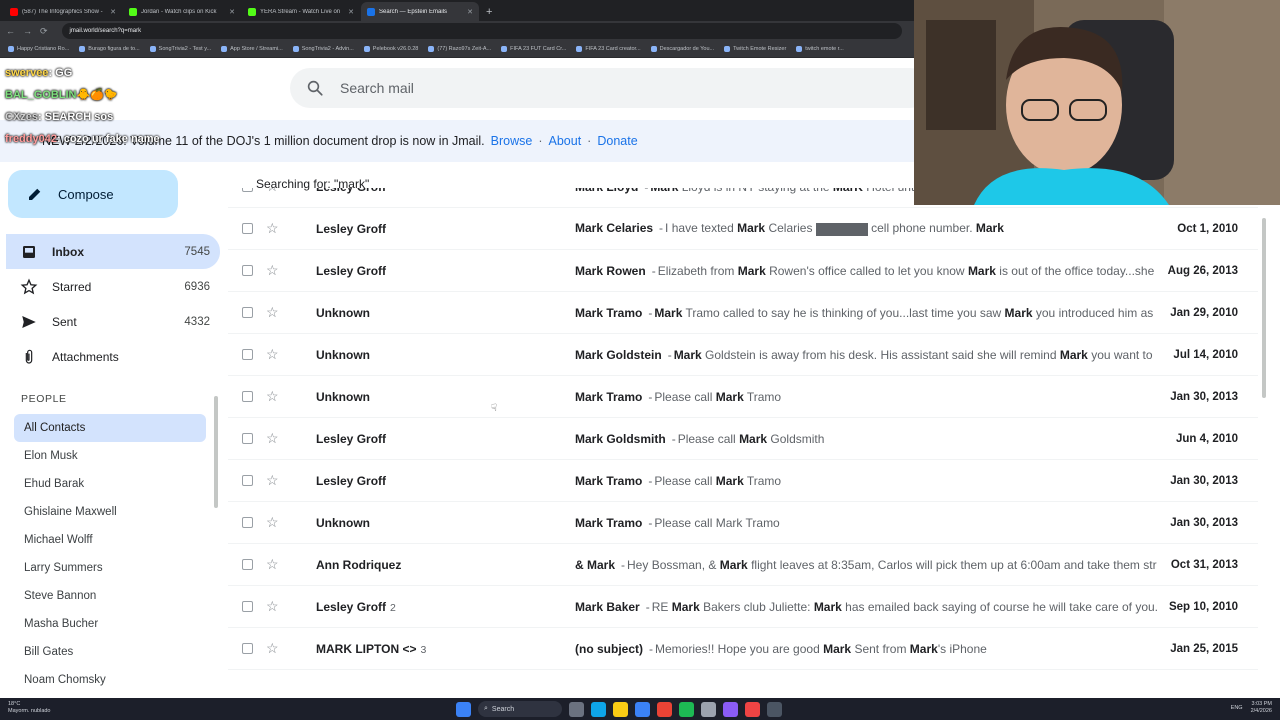  Describe the element at coordinates (1264, 308) in the screenshot. I see `list-scrollbar` at that location.